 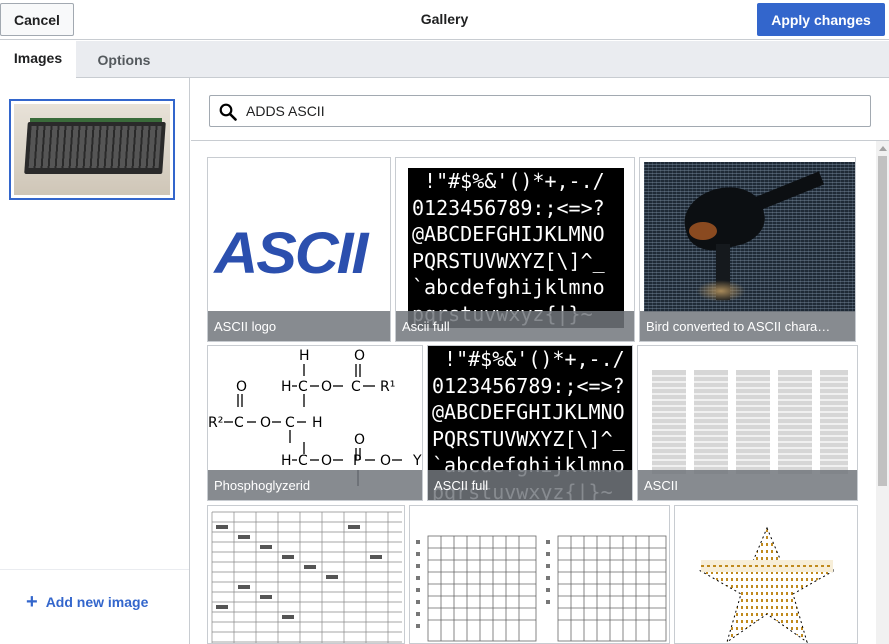 I want to click on code-table-graphic, so click(x=306, y=577).